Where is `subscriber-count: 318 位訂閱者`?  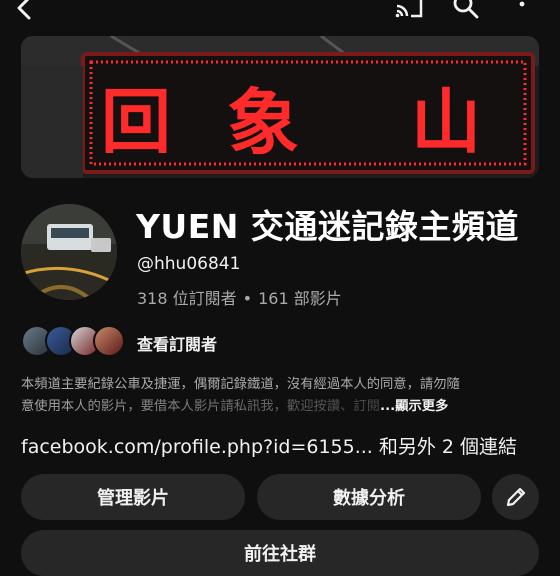
subscriber-count: 318 位訂閱者 is located at coordinates (187, 298).